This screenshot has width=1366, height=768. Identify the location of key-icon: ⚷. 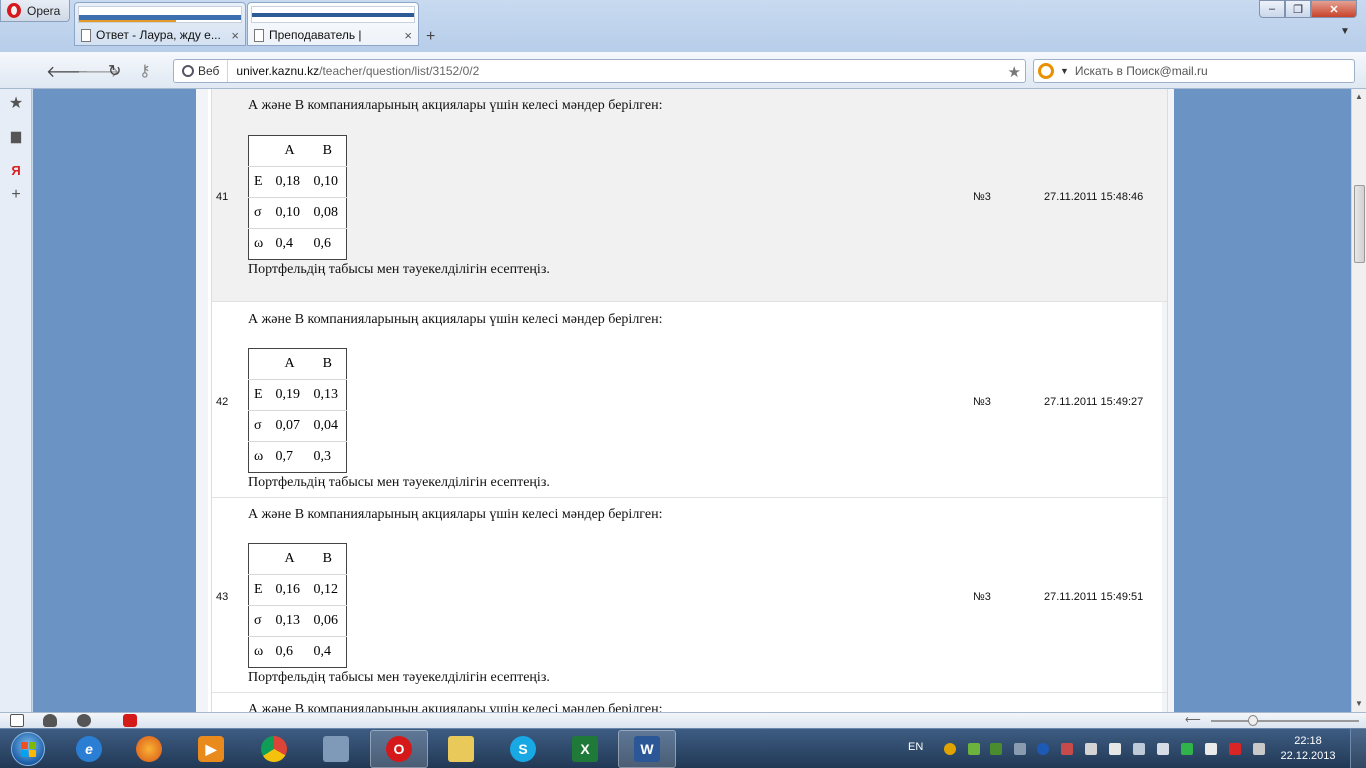
(145, 71).